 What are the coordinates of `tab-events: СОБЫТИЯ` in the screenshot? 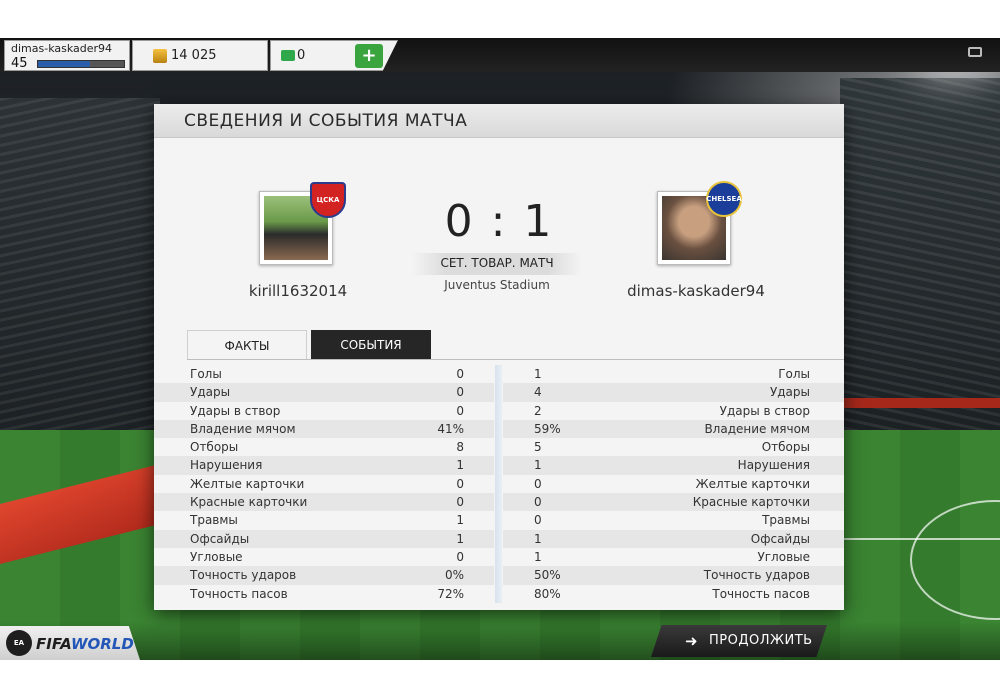 It's located at (371, 345).